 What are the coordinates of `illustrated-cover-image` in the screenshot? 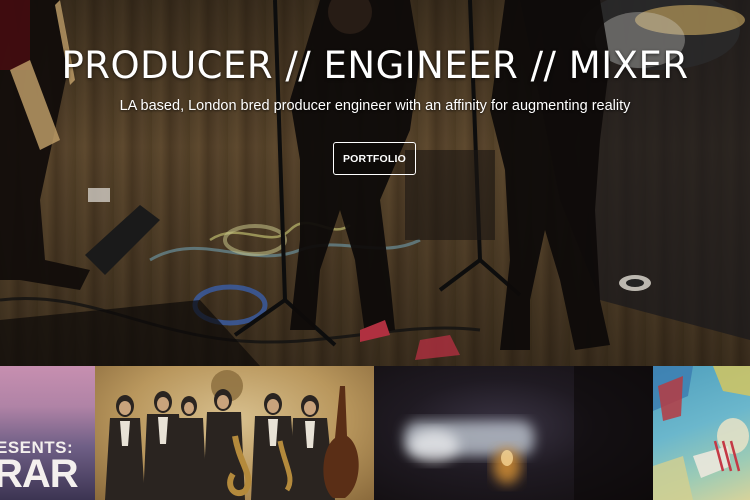 It's located at (701, 433).